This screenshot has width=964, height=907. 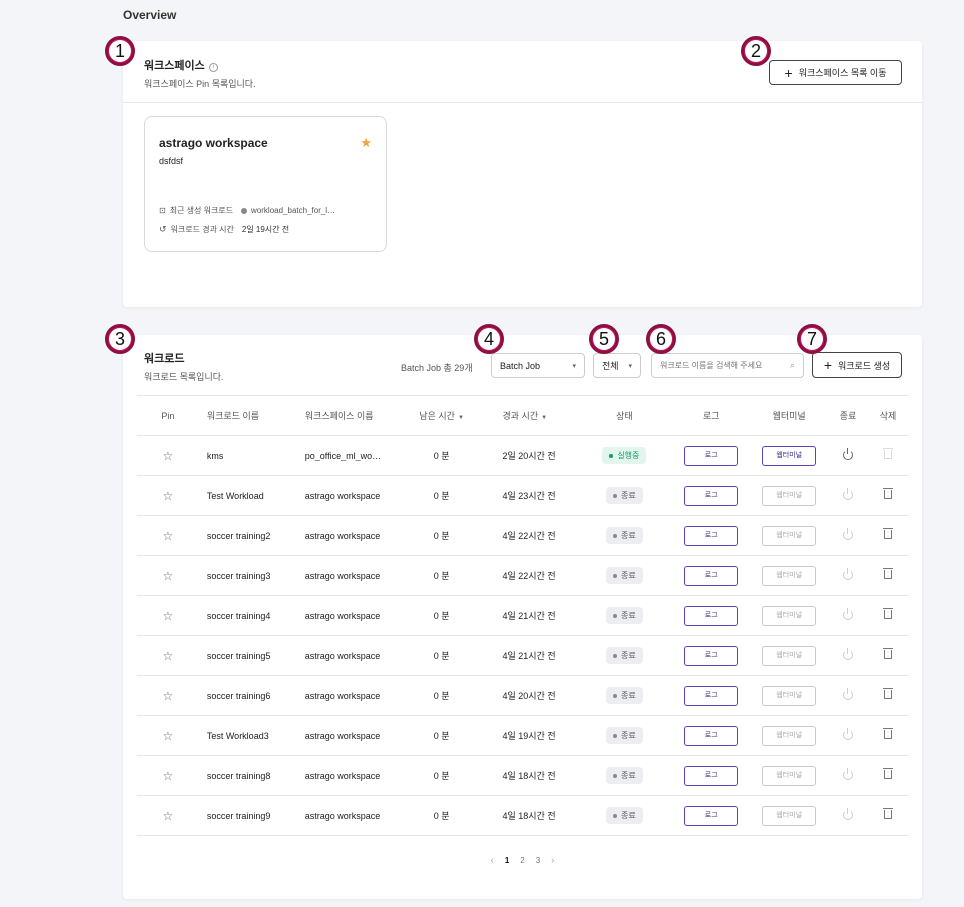 I want to click on page-1: 1, so click(x=507, y=860).